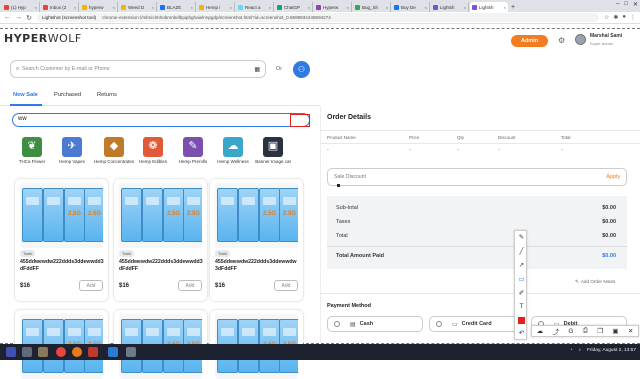 This screenshot has height=379, width=640. I want to click on forward-icon: →, so click(18, 17).